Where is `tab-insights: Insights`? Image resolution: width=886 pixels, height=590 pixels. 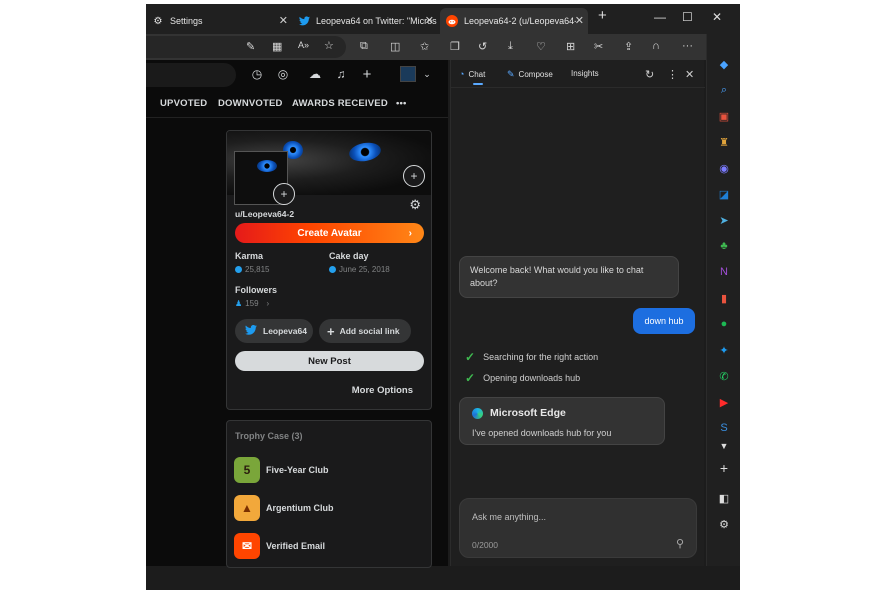 tab-insights: Insights is located at coordinates (585, 73).